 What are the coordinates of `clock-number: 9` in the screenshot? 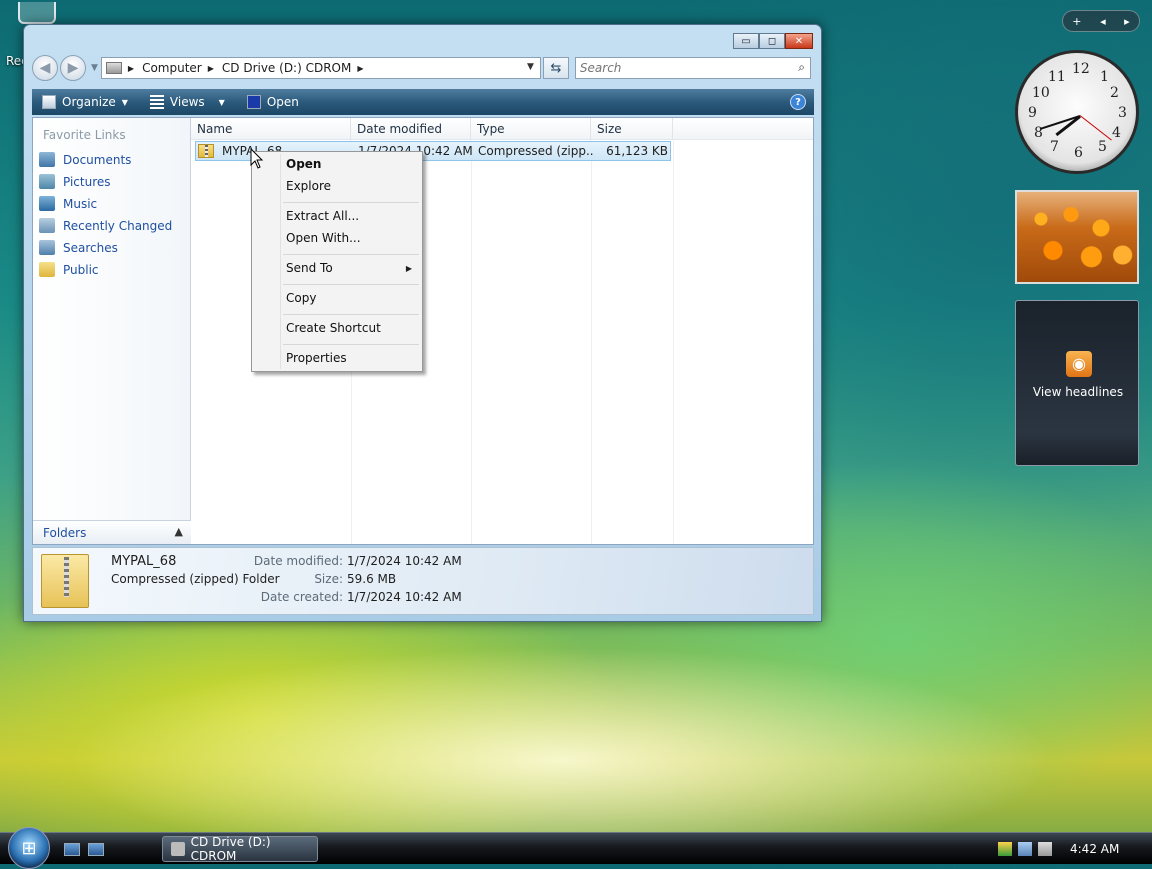 It's located at (1032, 113).